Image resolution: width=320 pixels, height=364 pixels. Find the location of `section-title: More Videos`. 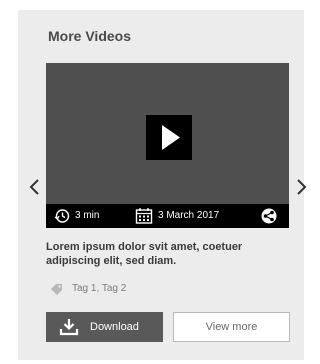

section-title: More Videos is located at coordinates (89, 36).